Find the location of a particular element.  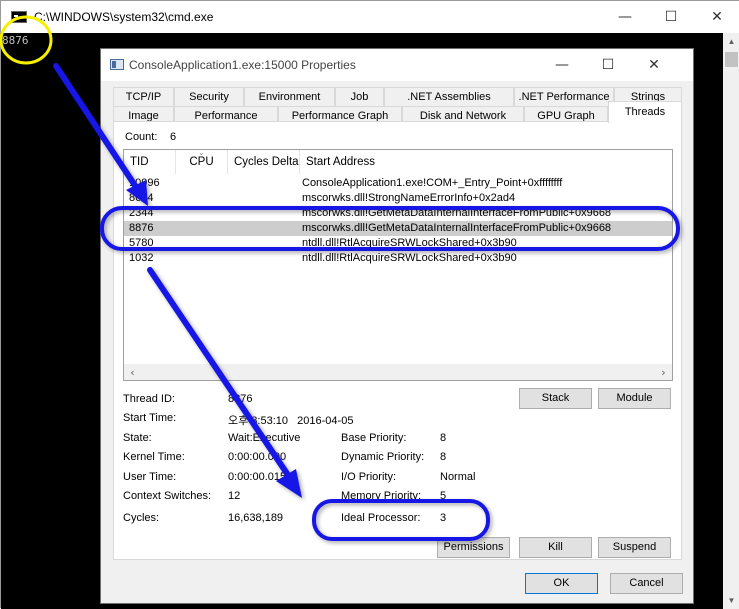

state-label: State: is located at coordinates (137, 438).